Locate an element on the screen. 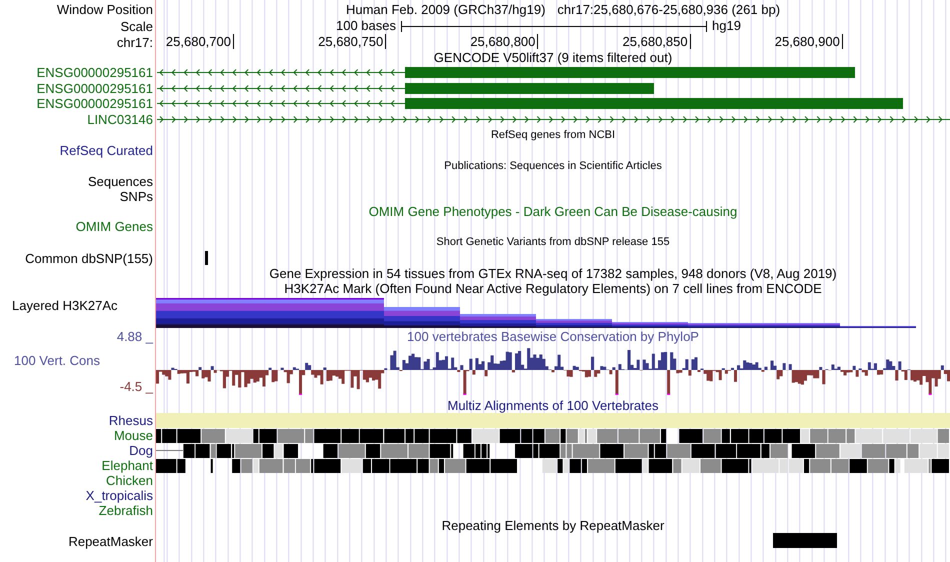 Image resolution: width=950 pixels, height=562 pixels. track-label: LINC03146 is located at coordinates (121, 119).